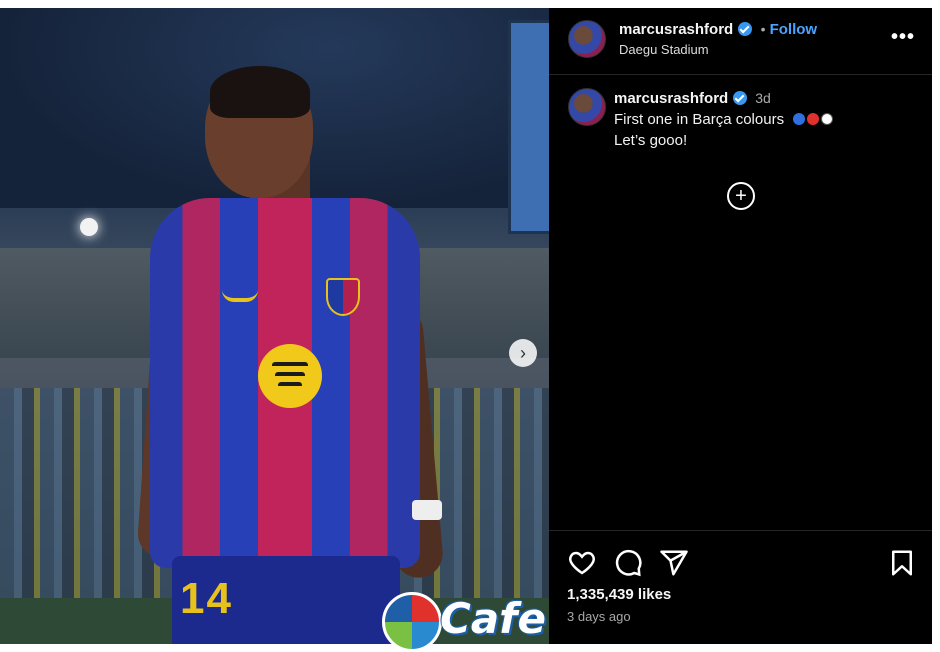 The width and height of the screenshot is (940, 652). I want to click on watermark-logo-icon, so click(412, 622).